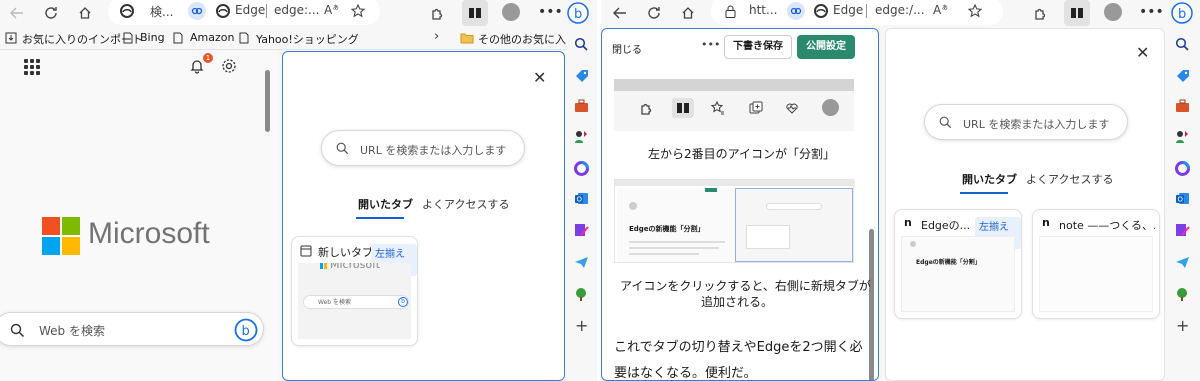 This screenshot has height=381, width=1200. I want to click on new-tab-icon, so click(306, 251).